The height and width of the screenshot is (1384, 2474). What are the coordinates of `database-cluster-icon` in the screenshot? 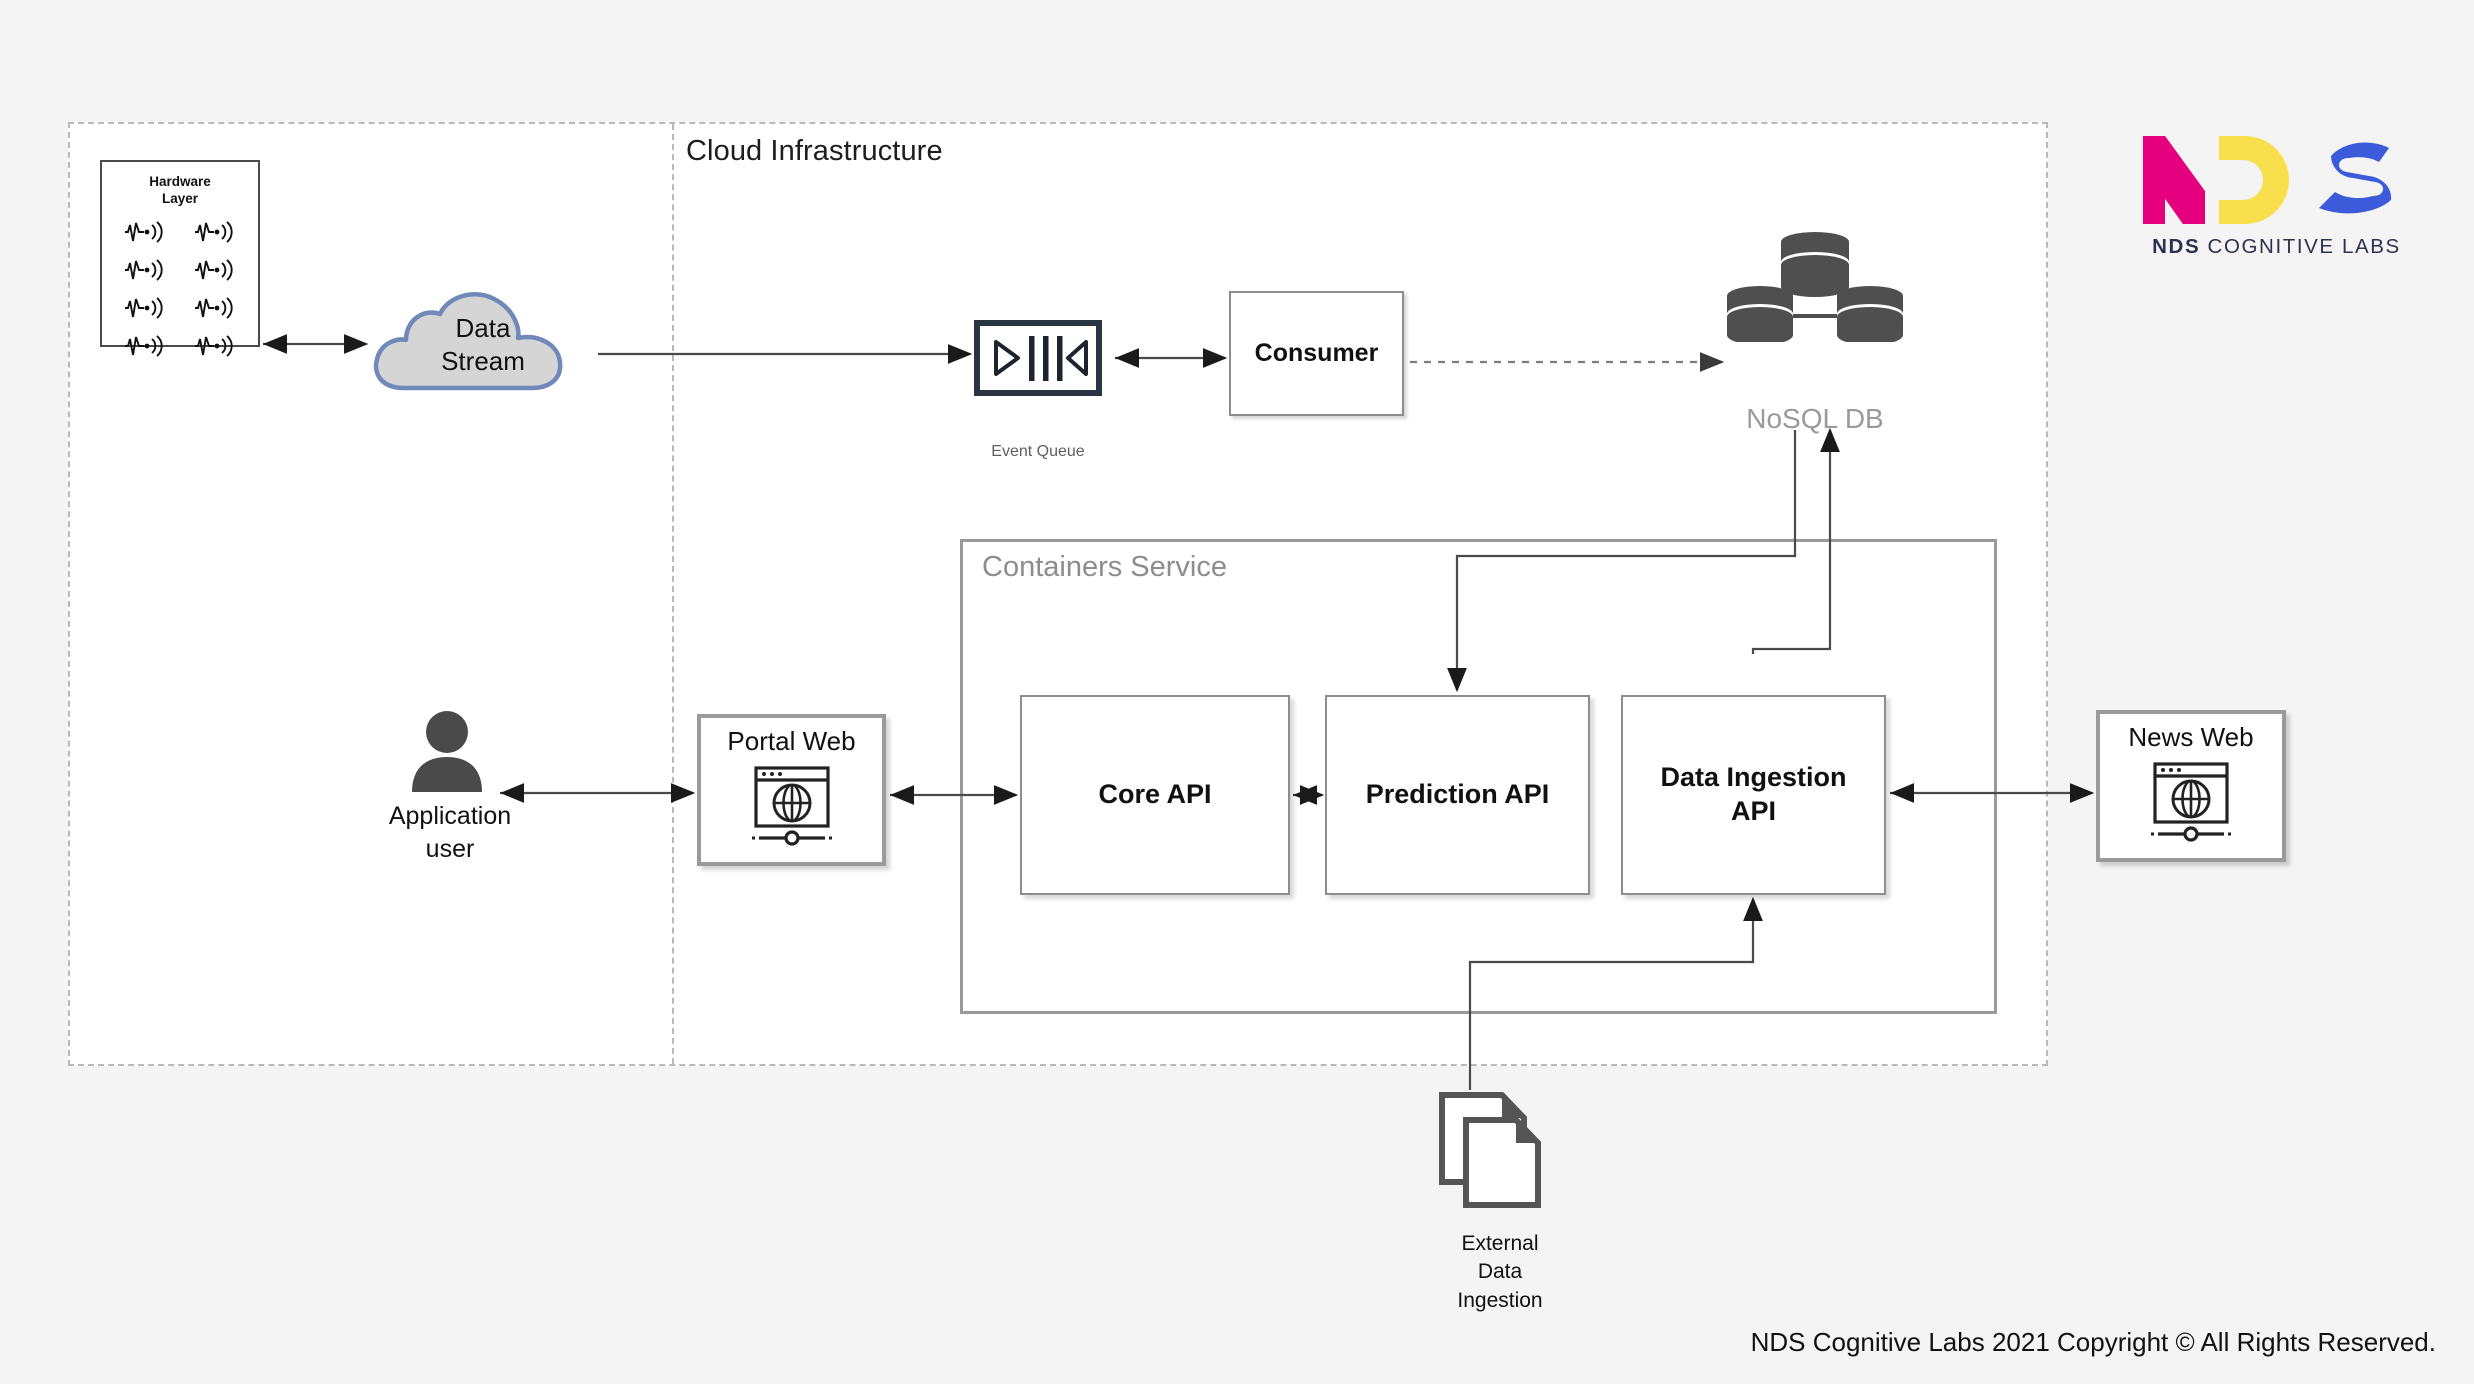 It's located at (1815, 288).